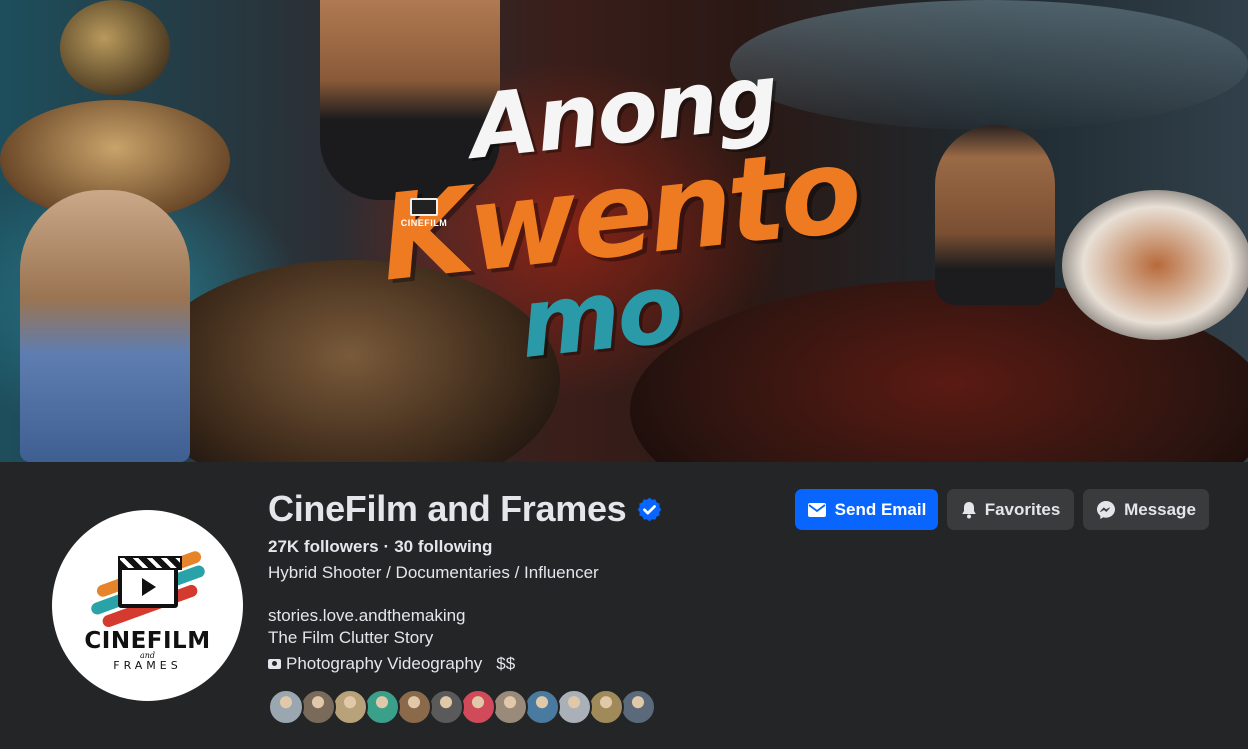  What do you see at coordinates (384, 663) in the screenshot?
I see `services-text: Photography Videography` at bounding box center [384, 663].